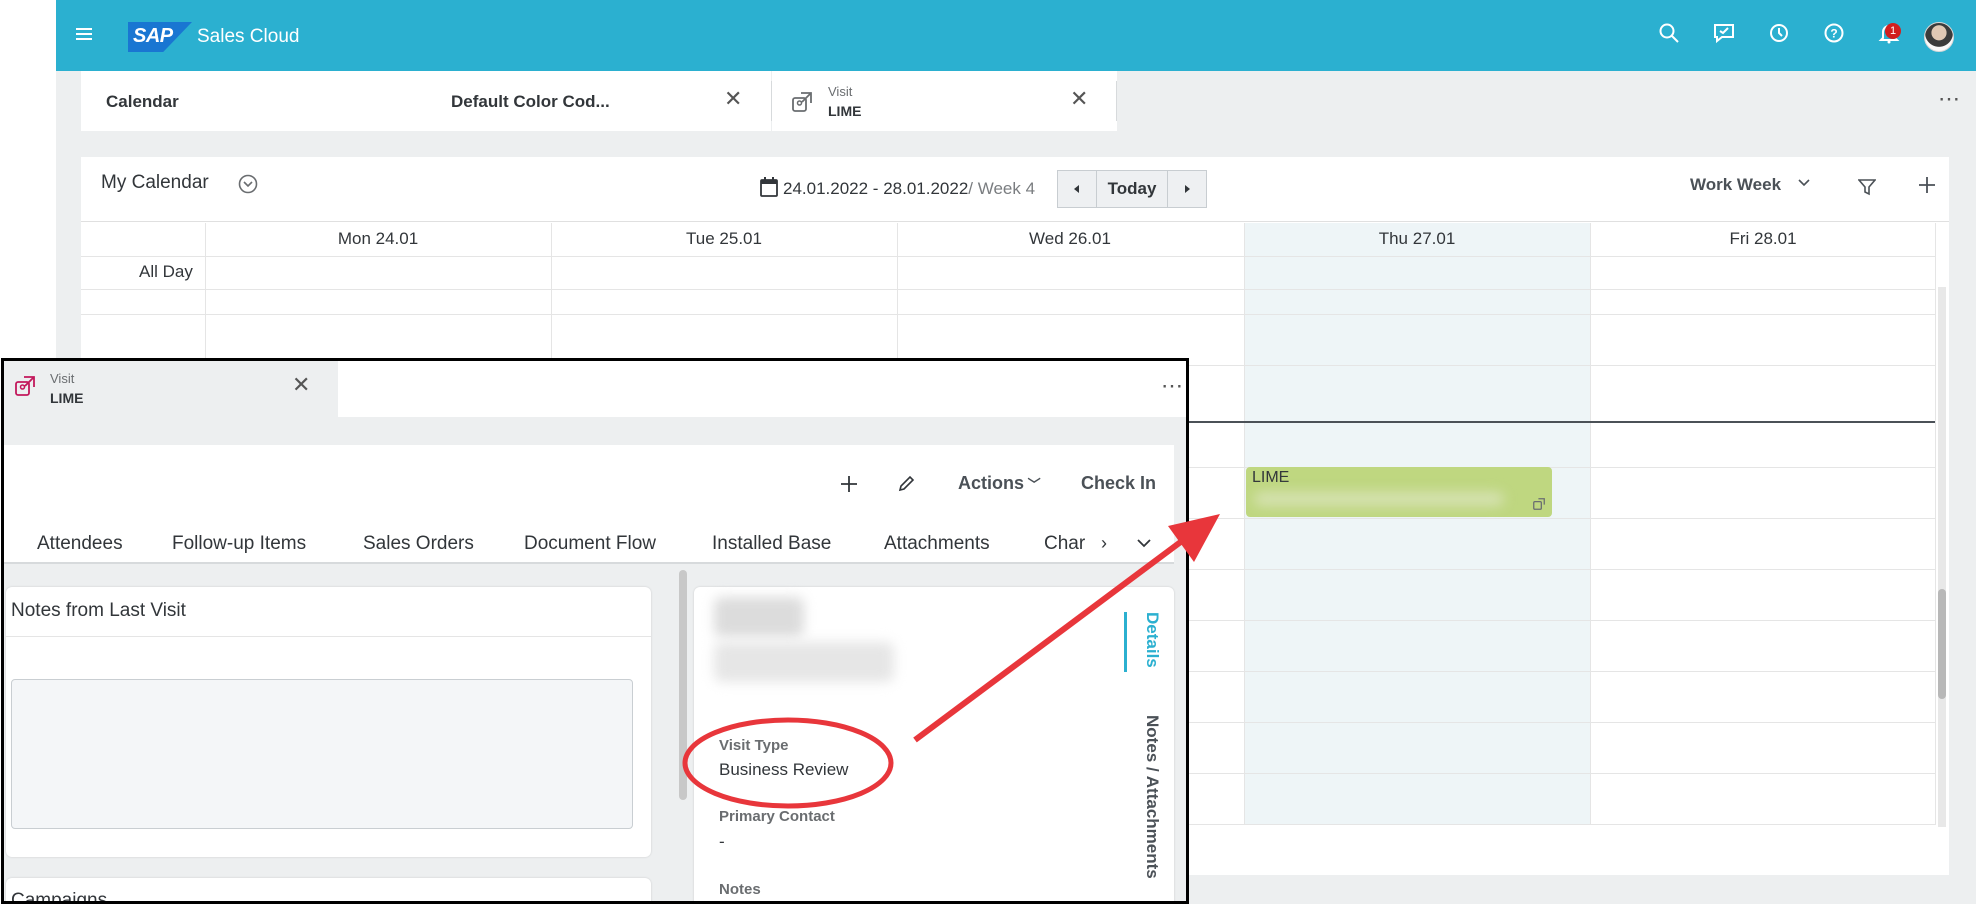 The height and width of the screenshot is (904, 1976). I want to click on menu-icon, so click(84, 36).